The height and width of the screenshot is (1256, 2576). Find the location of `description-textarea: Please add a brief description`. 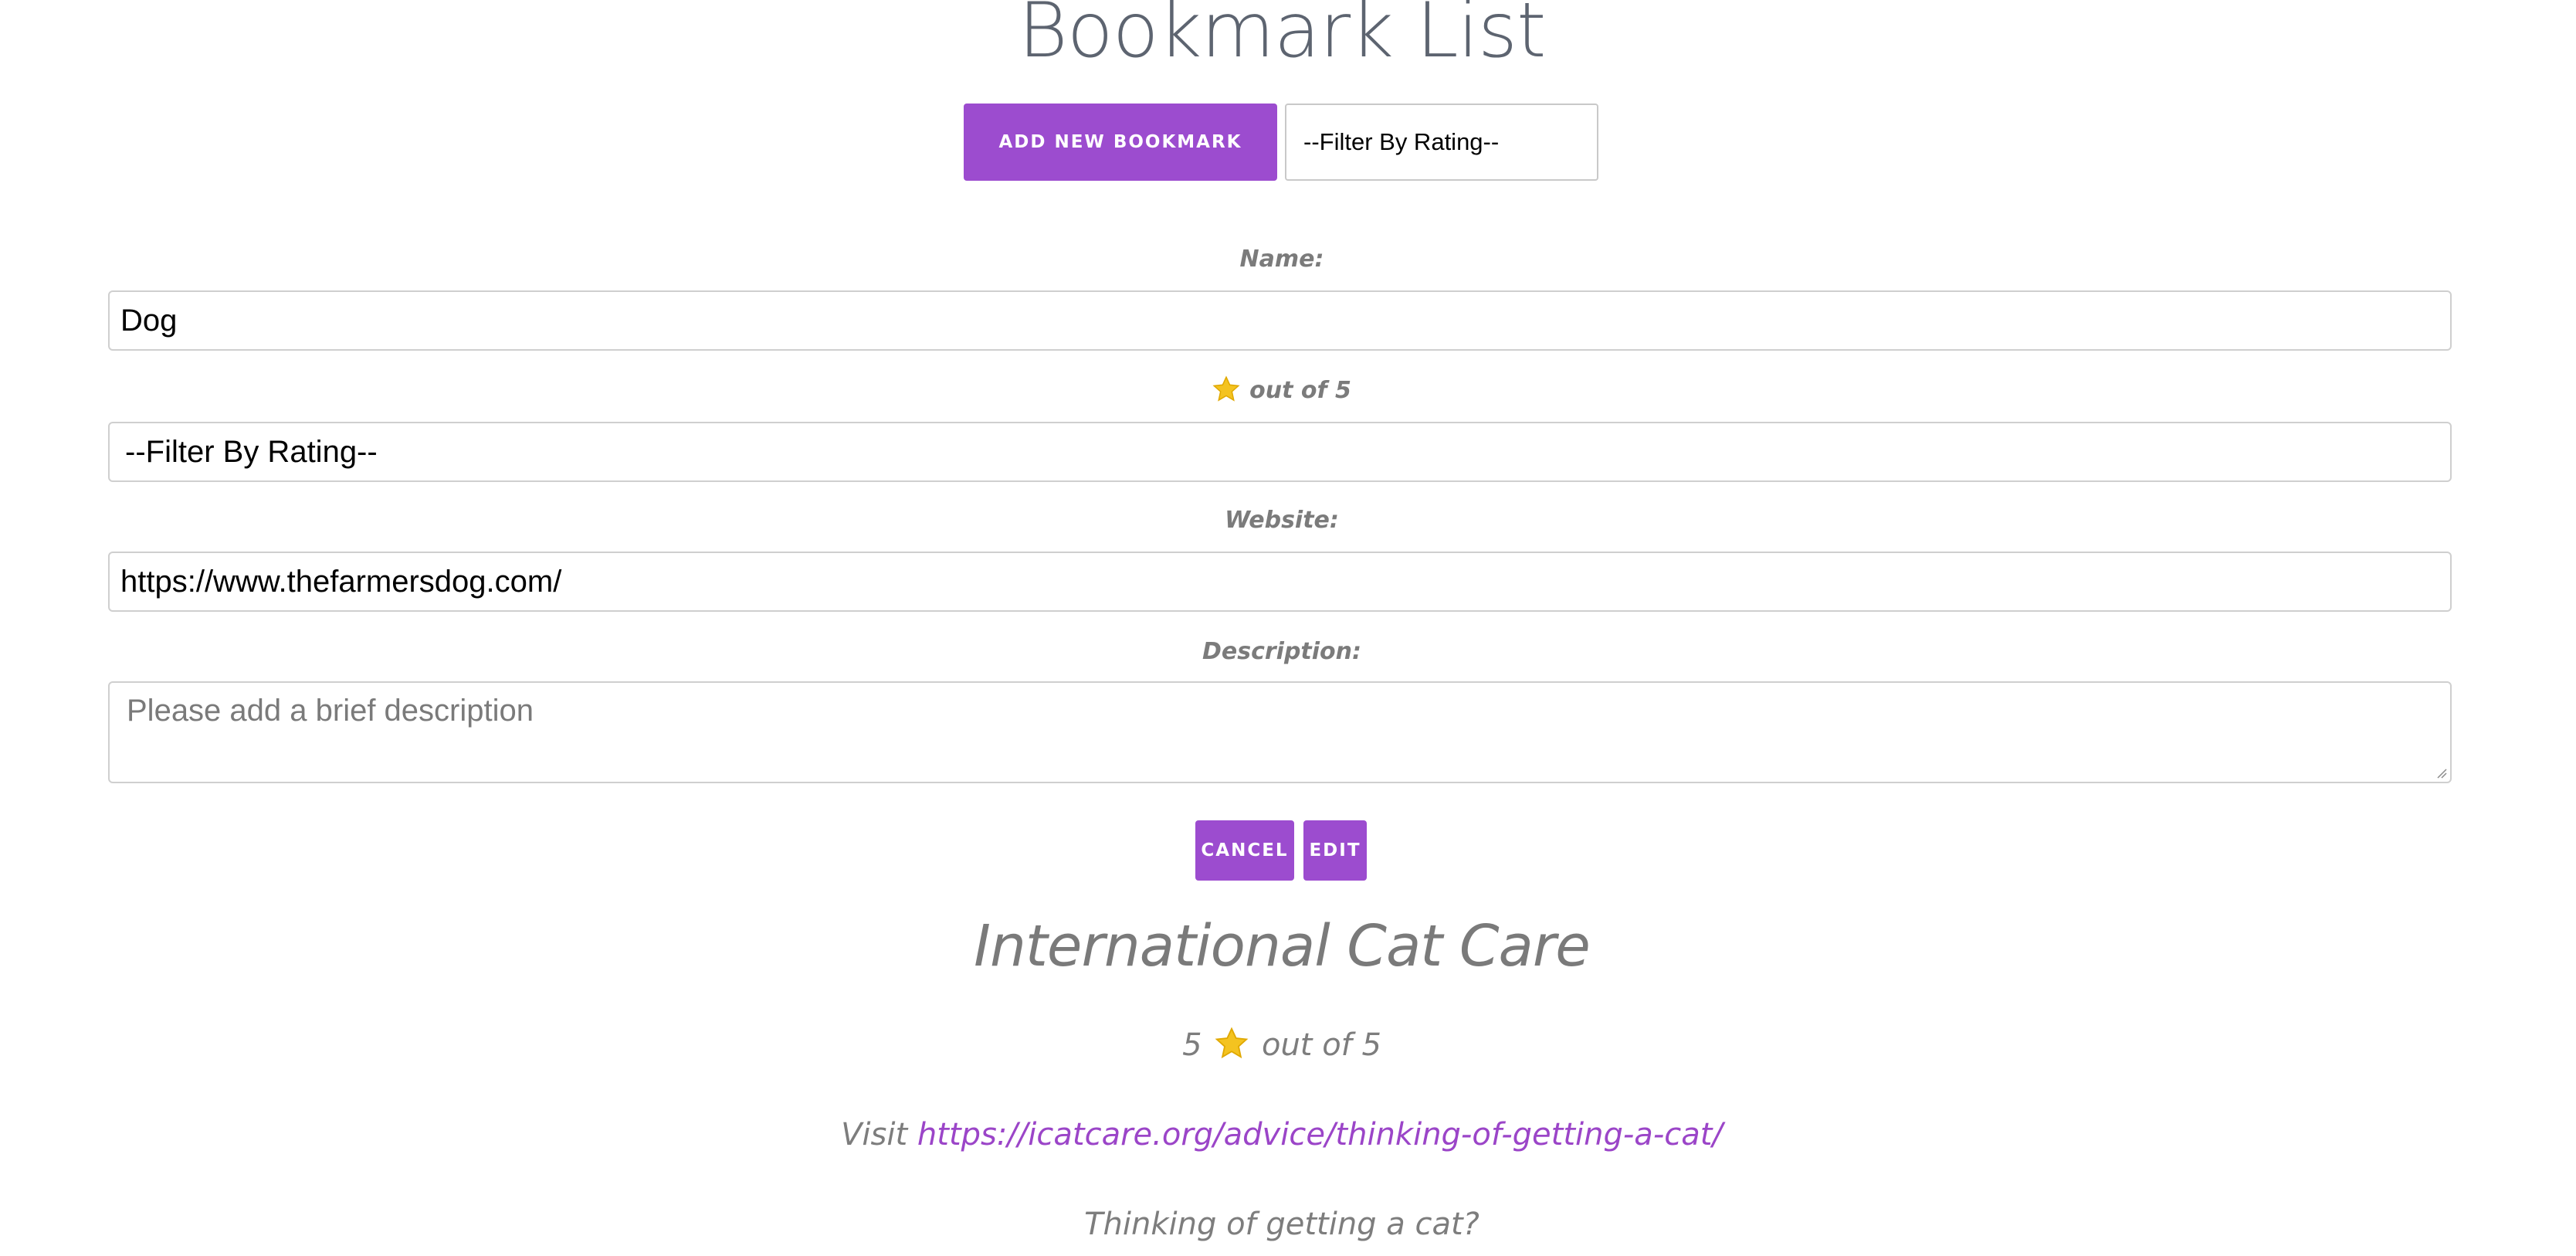

description-textarea: Please add a brief description is located at coordinates (1280, 732).